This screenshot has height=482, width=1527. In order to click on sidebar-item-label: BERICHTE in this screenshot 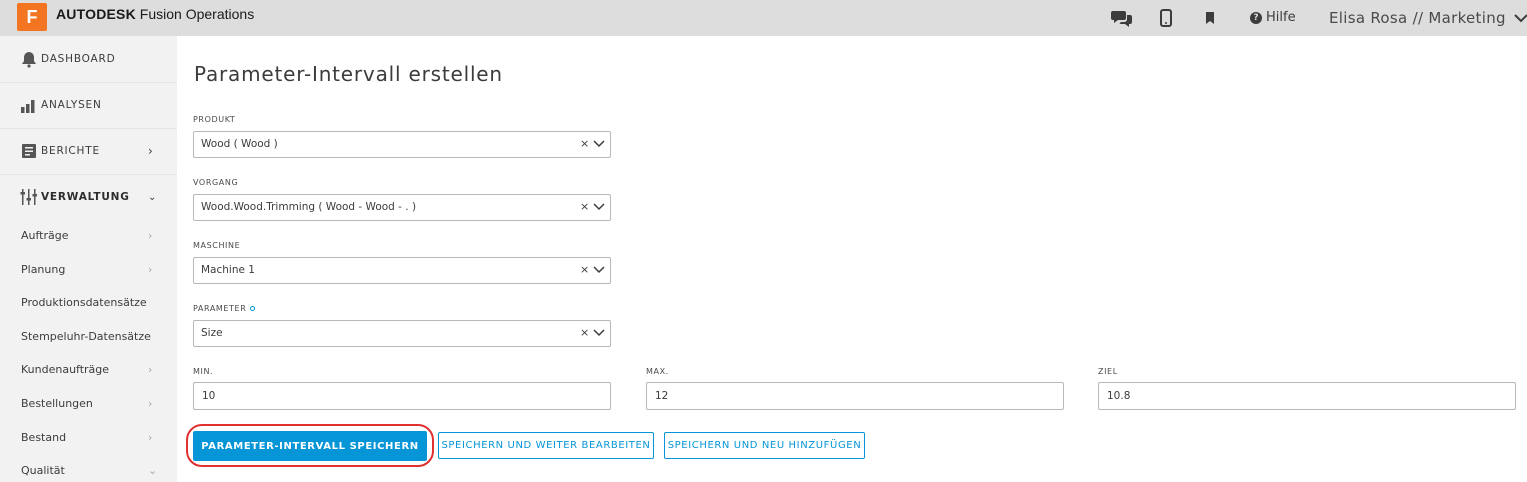, I will do `click(70, 151)`.